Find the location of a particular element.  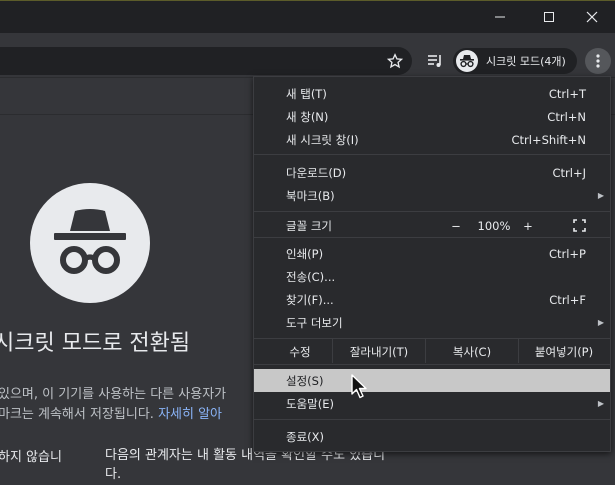

fullscreen-button is located at coordinates (579, 225).